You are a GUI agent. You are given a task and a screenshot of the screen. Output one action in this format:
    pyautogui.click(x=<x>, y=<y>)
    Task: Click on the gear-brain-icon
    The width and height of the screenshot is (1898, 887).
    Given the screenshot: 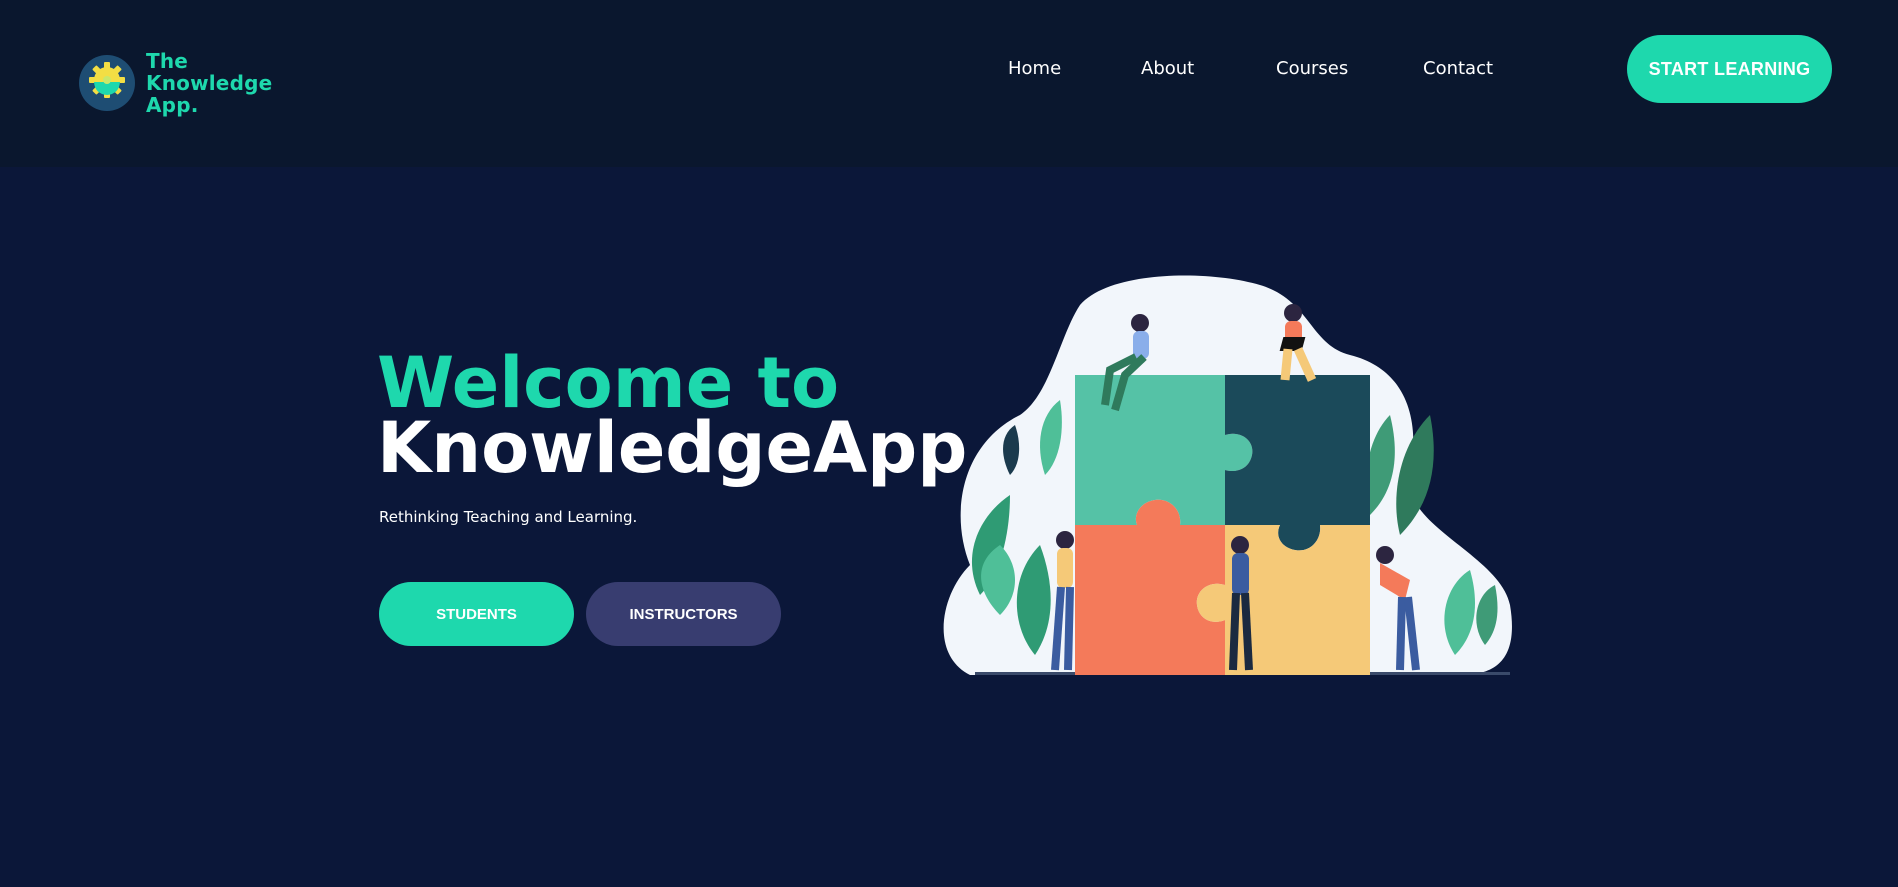 What is the action you would take?
    pyautogui.click(x=107, y=83)
    